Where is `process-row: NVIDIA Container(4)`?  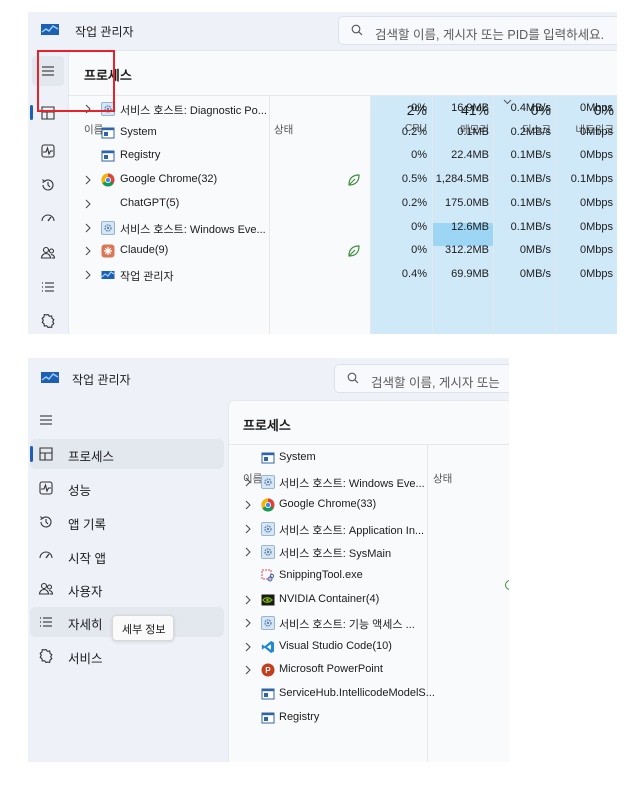 process-row: NVIDIA Container(4) is located at coordinates (369, 600).